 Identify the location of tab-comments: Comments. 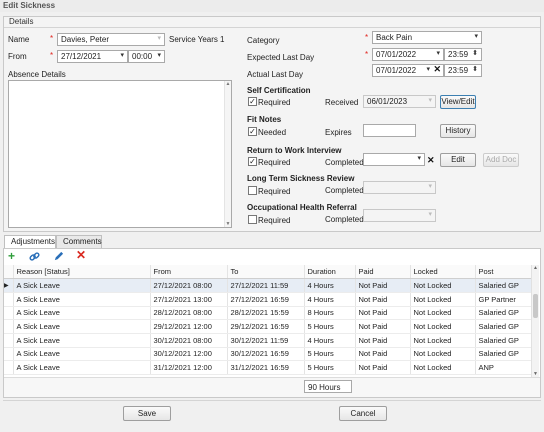
(79, 241).